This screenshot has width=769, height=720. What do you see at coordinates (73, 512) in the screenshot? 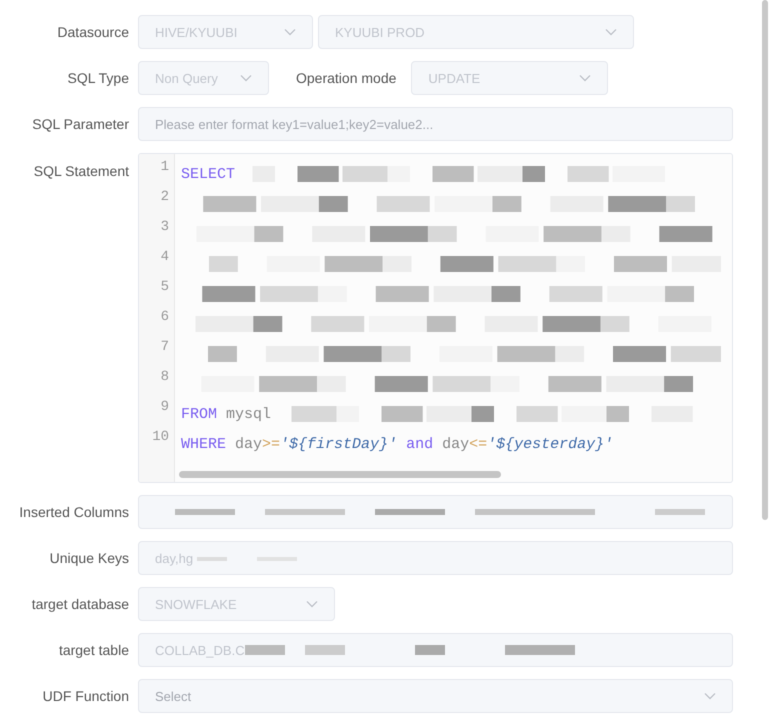
I see `field-label: Inserted Columns` at bounding box center [73, 512].